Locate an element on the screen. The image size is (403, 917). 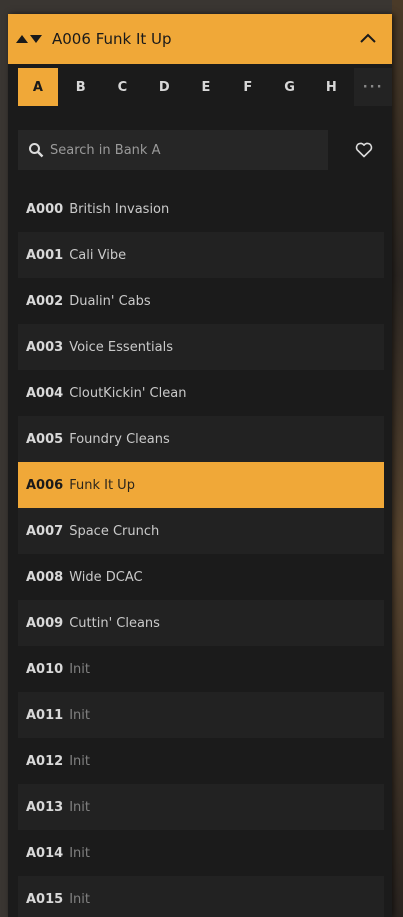
preset-row: A010 Init is located at coordinates (201, 669).